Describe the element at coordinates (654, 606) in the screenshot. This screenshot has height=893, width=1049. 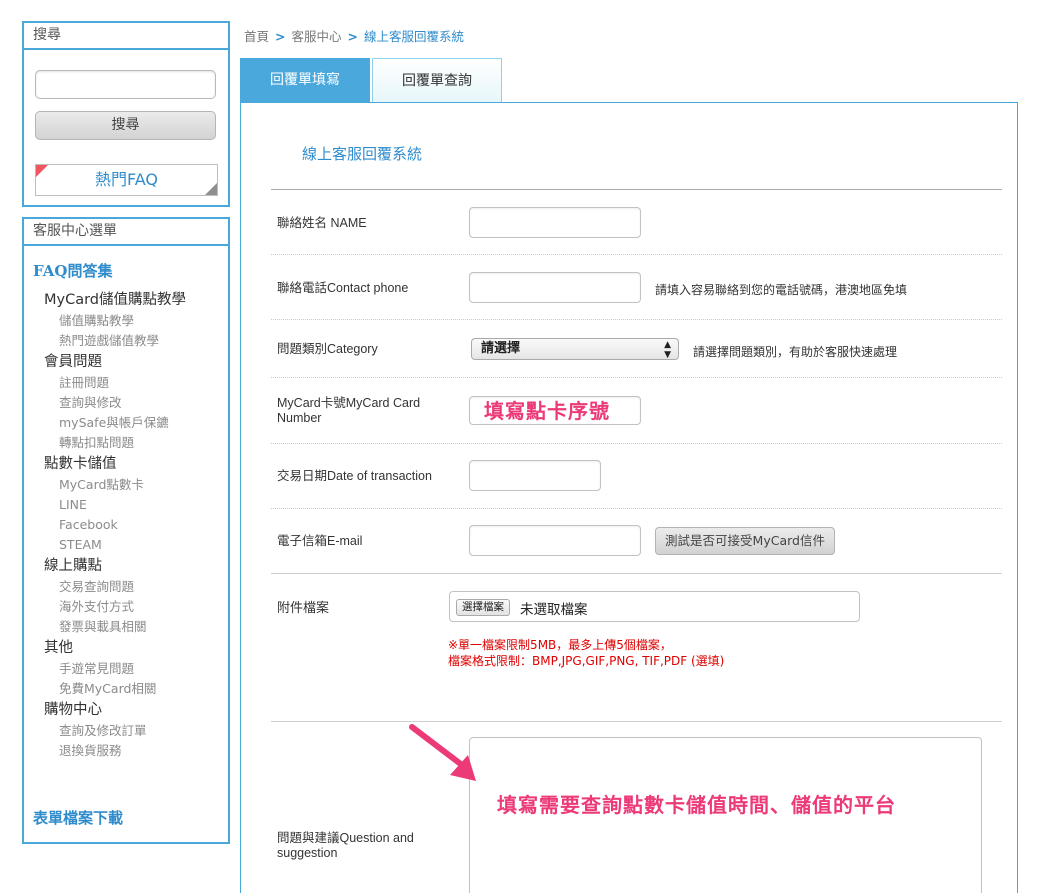
I see `file-upload-field: 選擇檔案 未選取檔案` at that location.